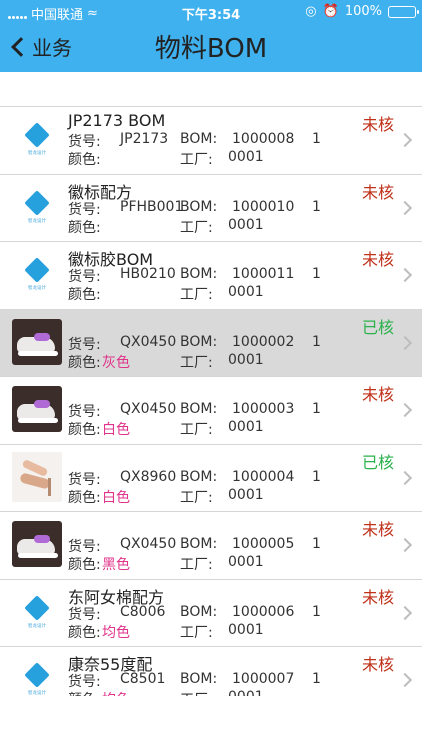 Image resolution: width=422 pixels, height=750 pixels. Describe the element at coordinates (263, 206) in the screenshot. I see `item-bom: 1000010` at that location.